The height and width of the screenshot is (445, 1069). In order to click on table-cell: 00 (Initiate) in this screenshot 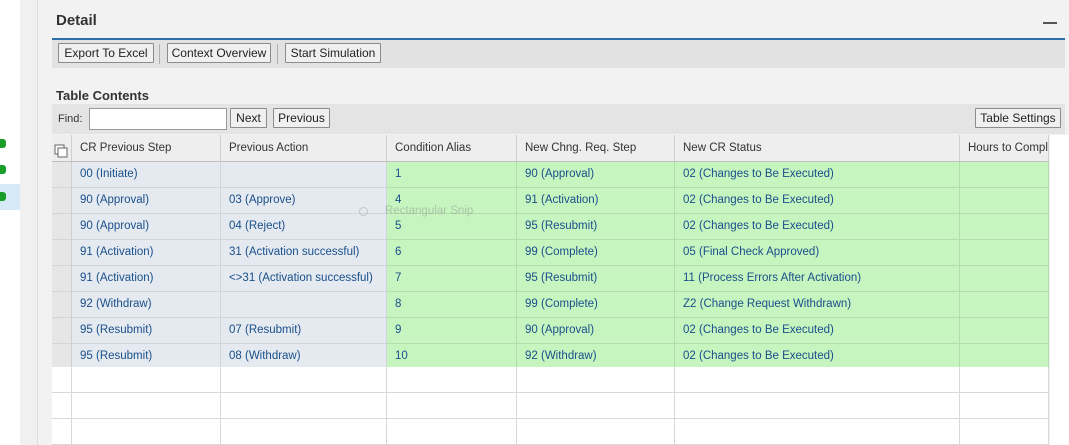, I will do `click(146, 175)`.